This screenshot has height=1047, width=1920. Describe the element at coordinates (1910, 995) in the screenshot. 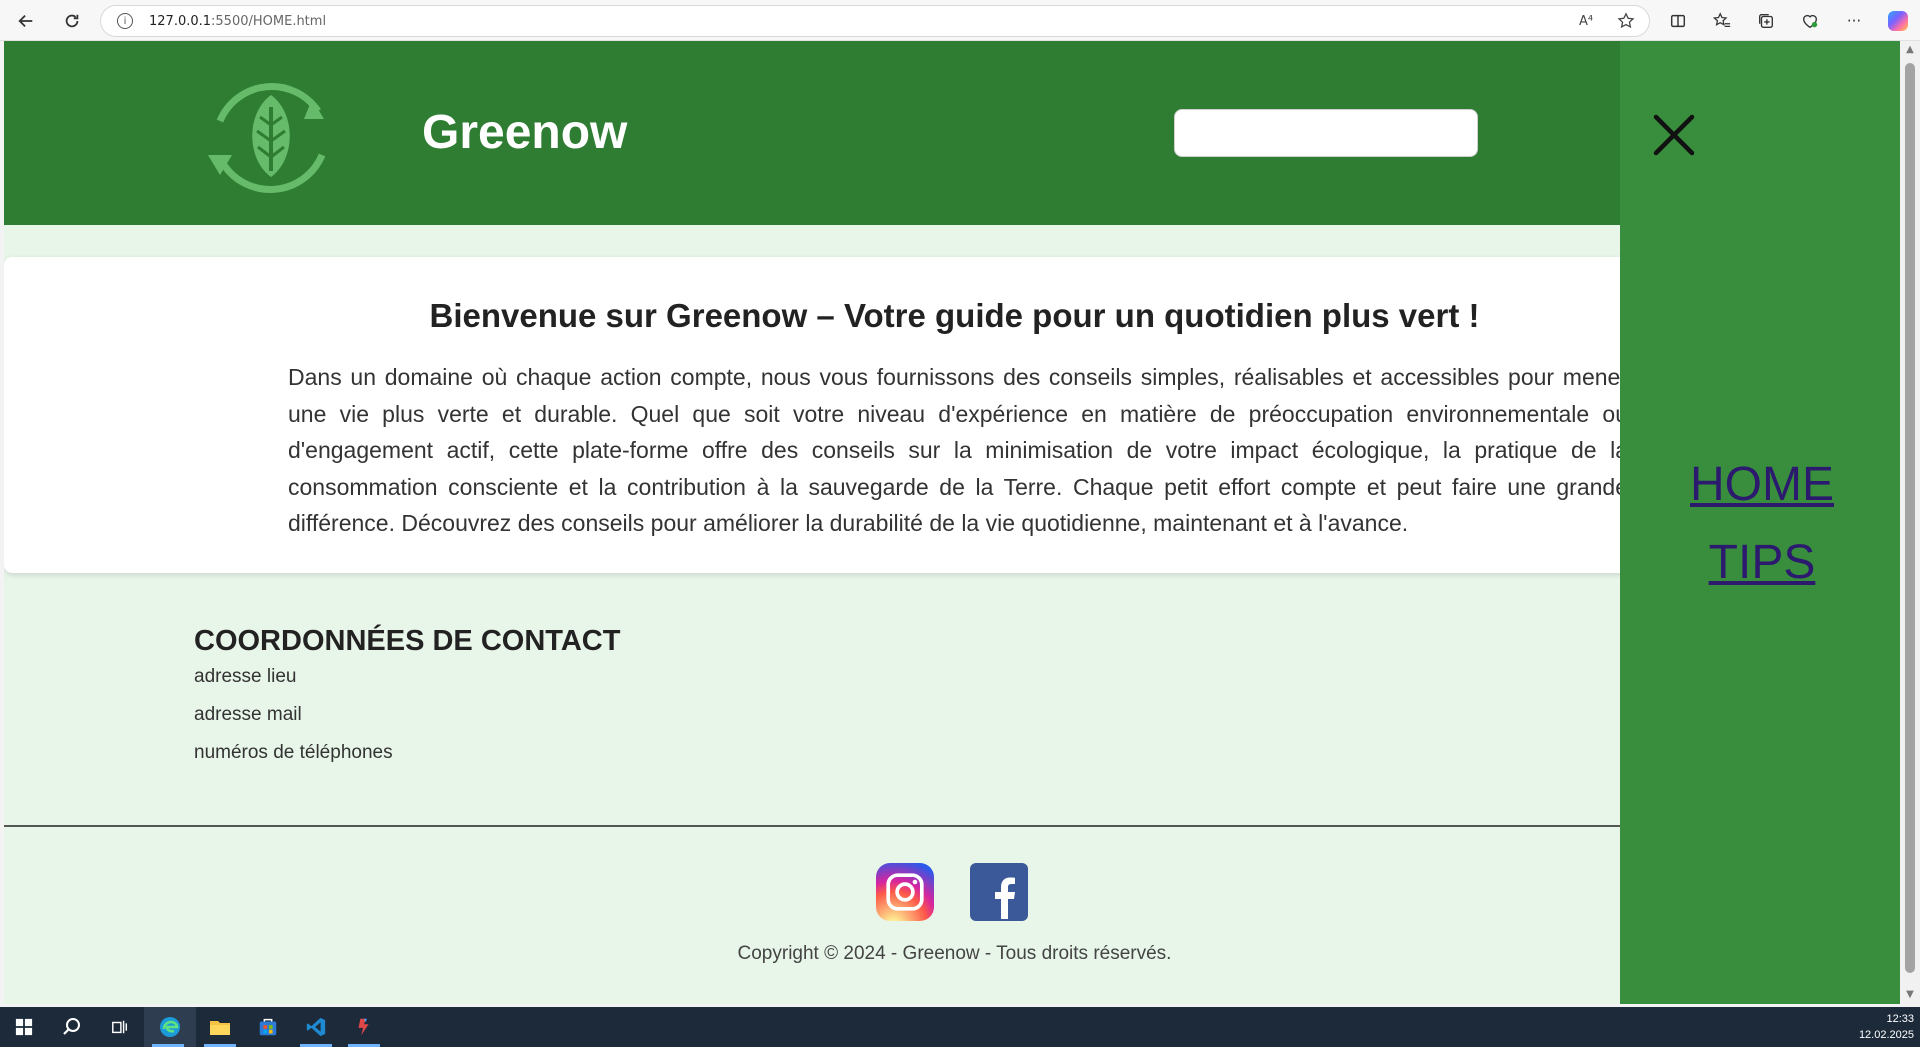

I see `scroll-down-icon: ▼` at that location.